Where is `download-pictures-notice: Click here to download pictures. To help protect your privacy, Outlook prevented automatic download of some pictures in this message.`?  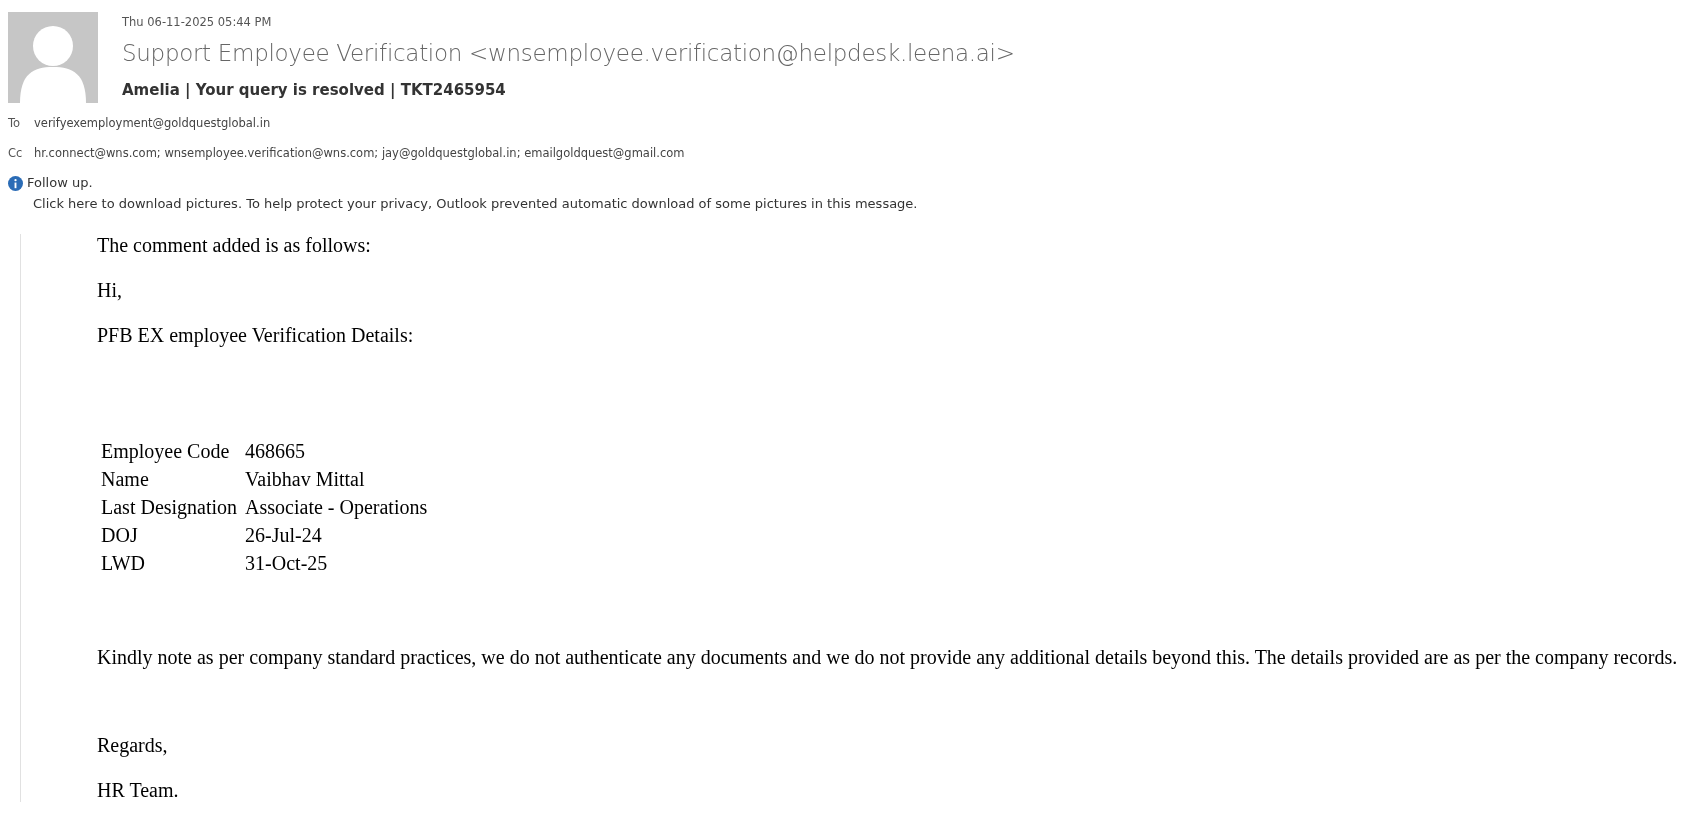
download-pictures-notice: Click here to download pictures. To help protect your privacy, Outlook prevented automatic download of some pictures in this message. is located at coordinates (869, 204).